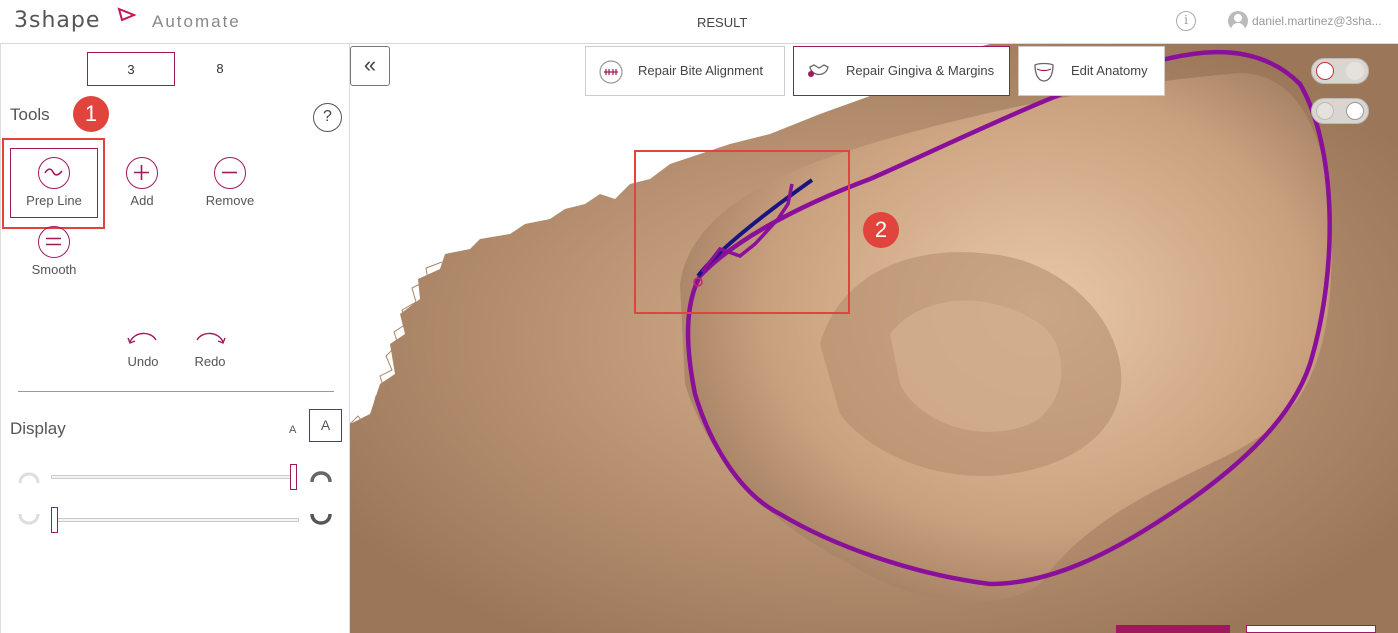  I want to click on font-size-small-button: A, so click(292, 430).